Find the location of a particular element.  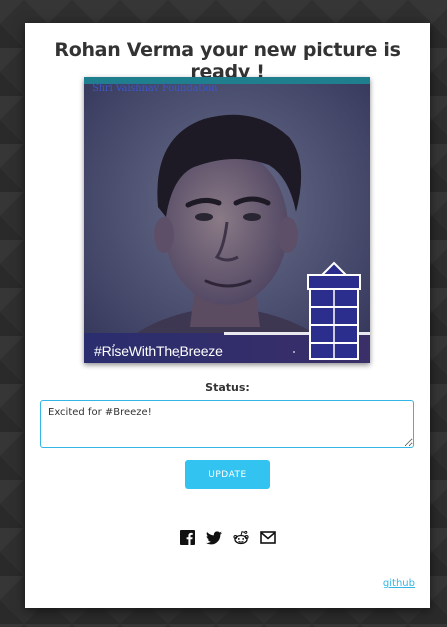

twitter-icon is located at coordinates (214, 537).